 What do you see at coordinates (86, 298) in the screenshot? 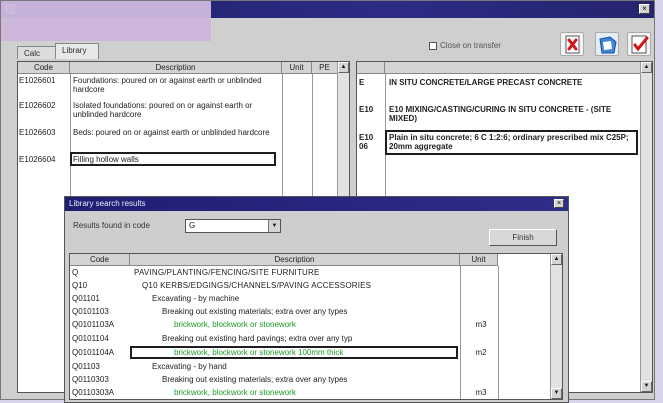
I see `row-code: Q01101` at bounding box center [86, 298].